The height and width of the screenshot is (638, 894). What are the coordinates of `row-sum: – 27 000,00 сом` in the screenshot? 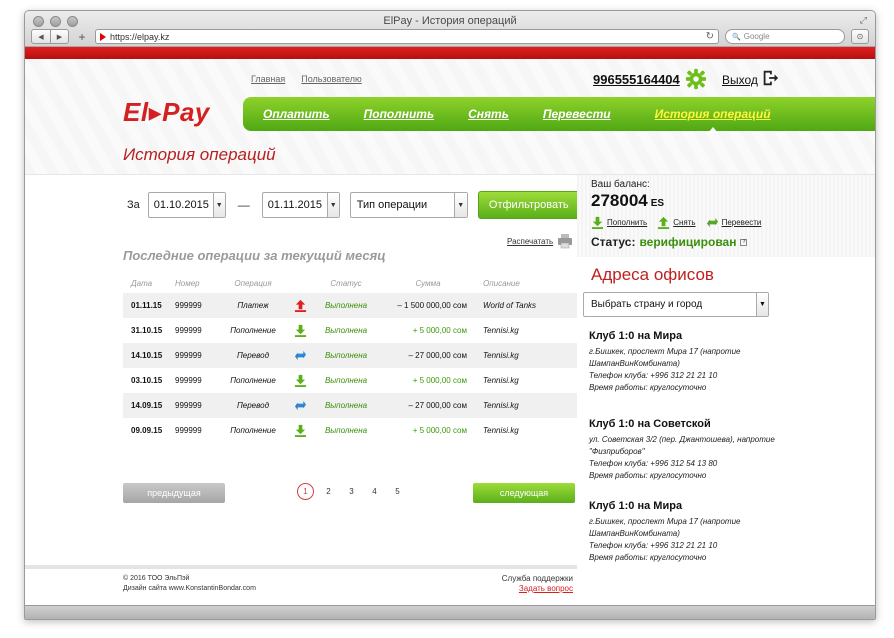 It's located at (437, 405).